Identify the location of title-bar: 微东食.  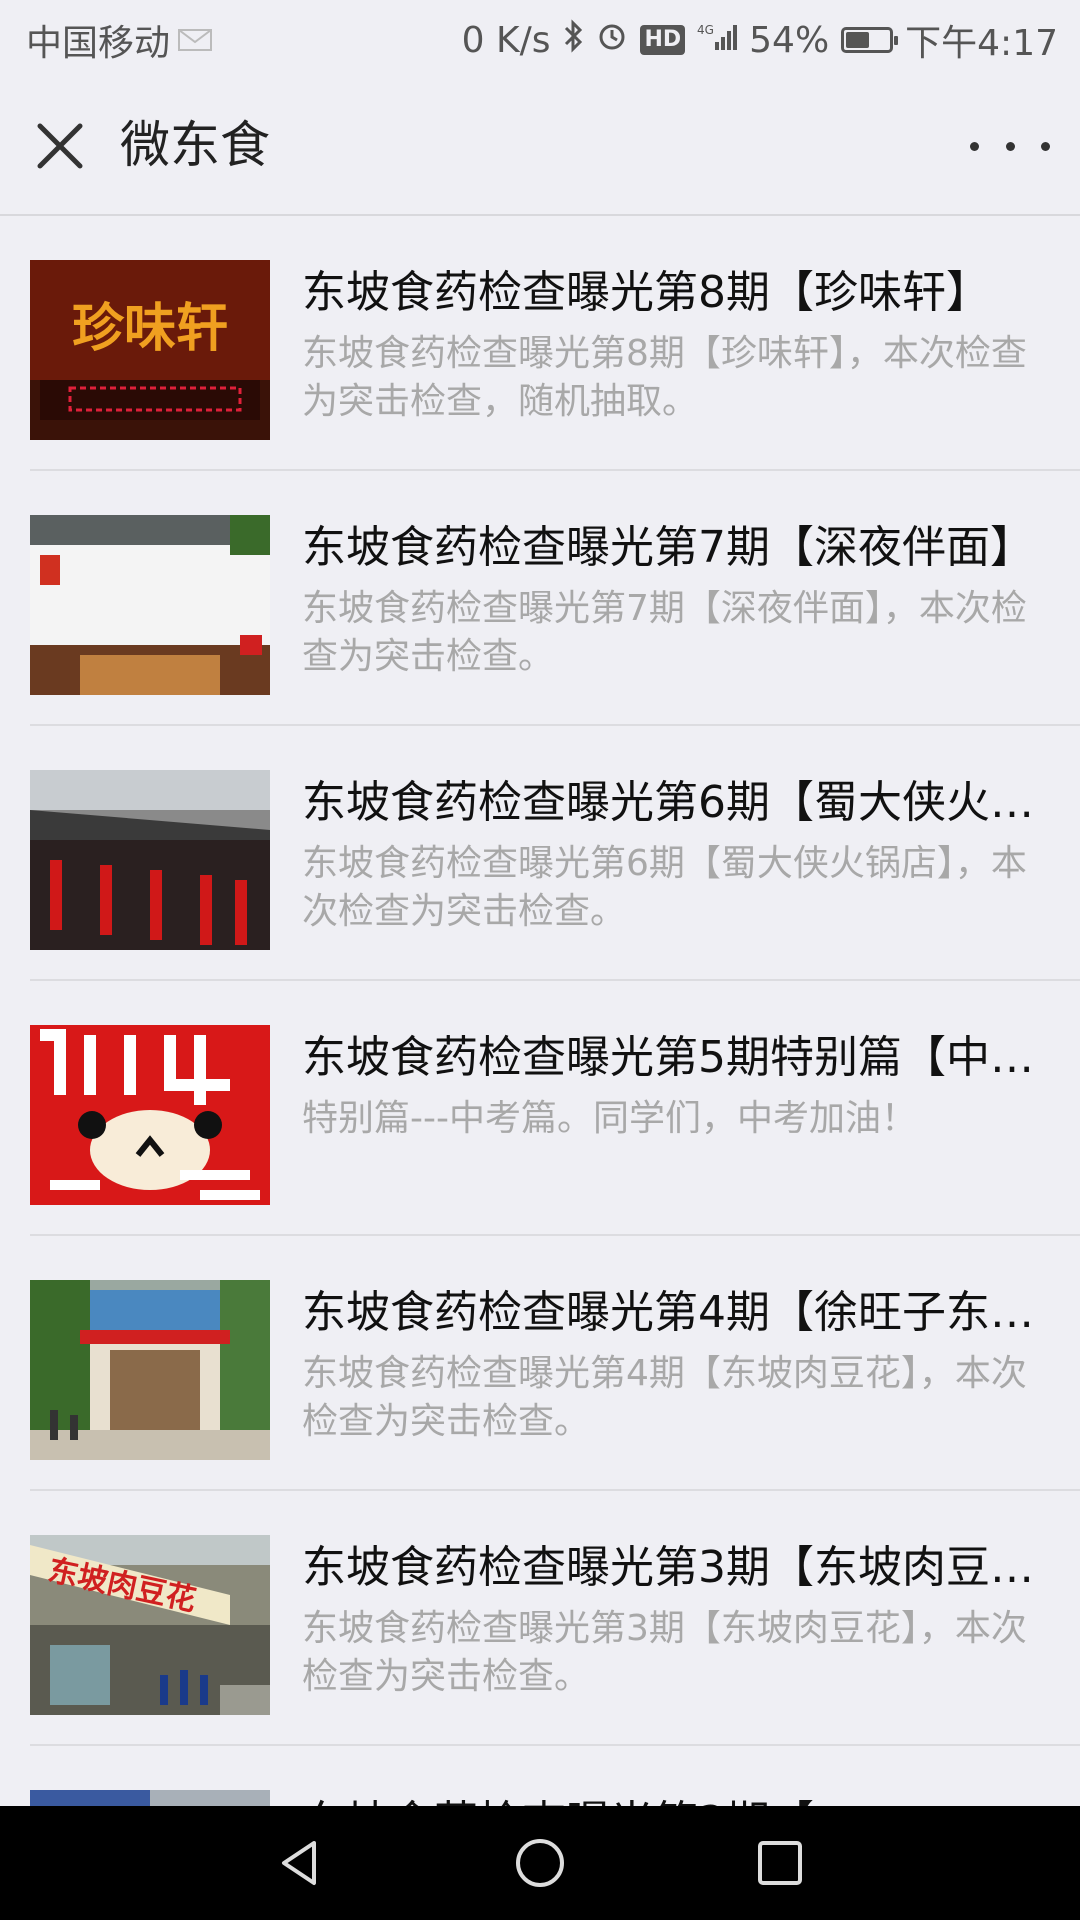
(540, 144).